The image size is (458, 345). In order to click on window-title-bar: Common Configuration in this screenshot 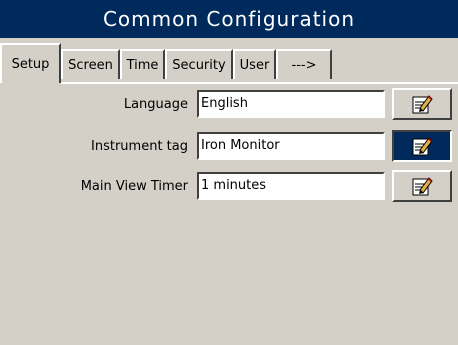, I will do `click(229, 19)`.